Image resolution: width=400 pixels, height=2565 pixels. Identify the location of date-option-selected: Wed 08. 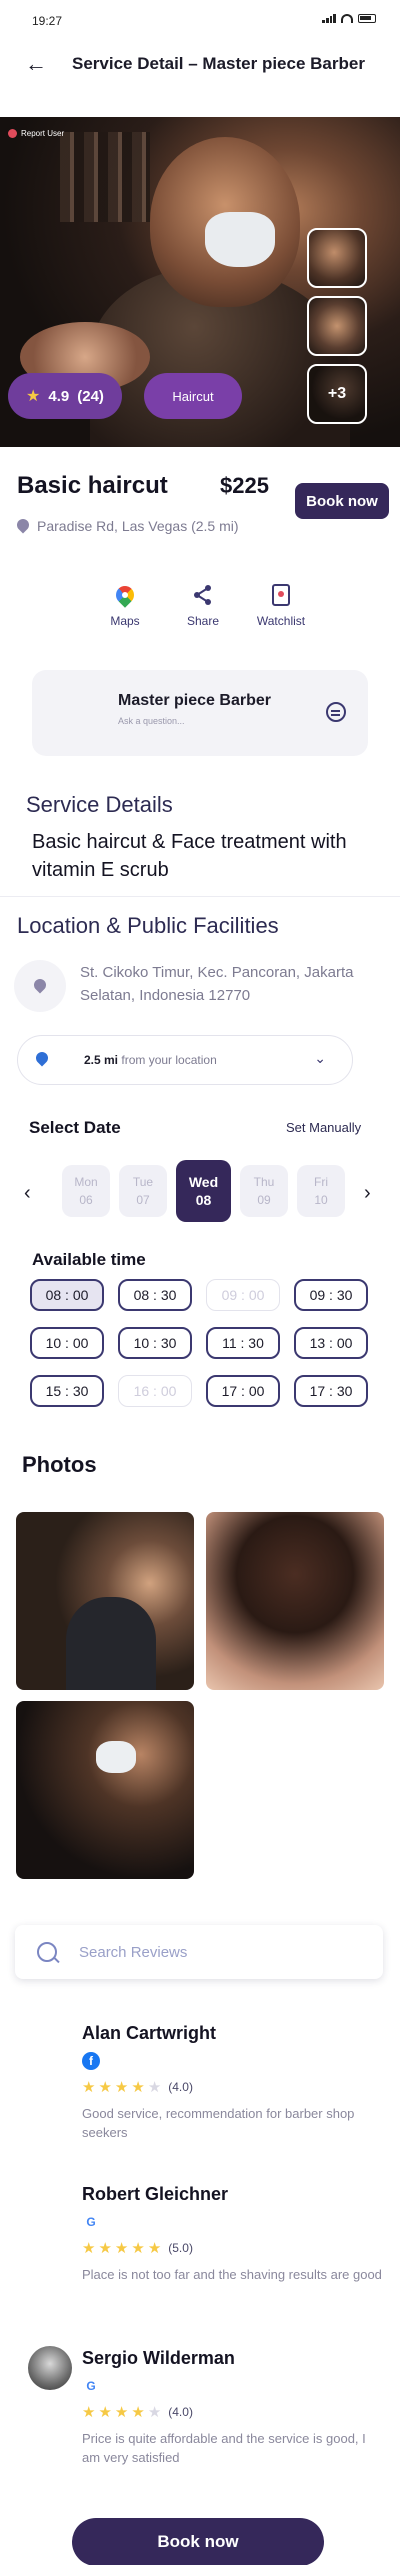
(203, 1191).